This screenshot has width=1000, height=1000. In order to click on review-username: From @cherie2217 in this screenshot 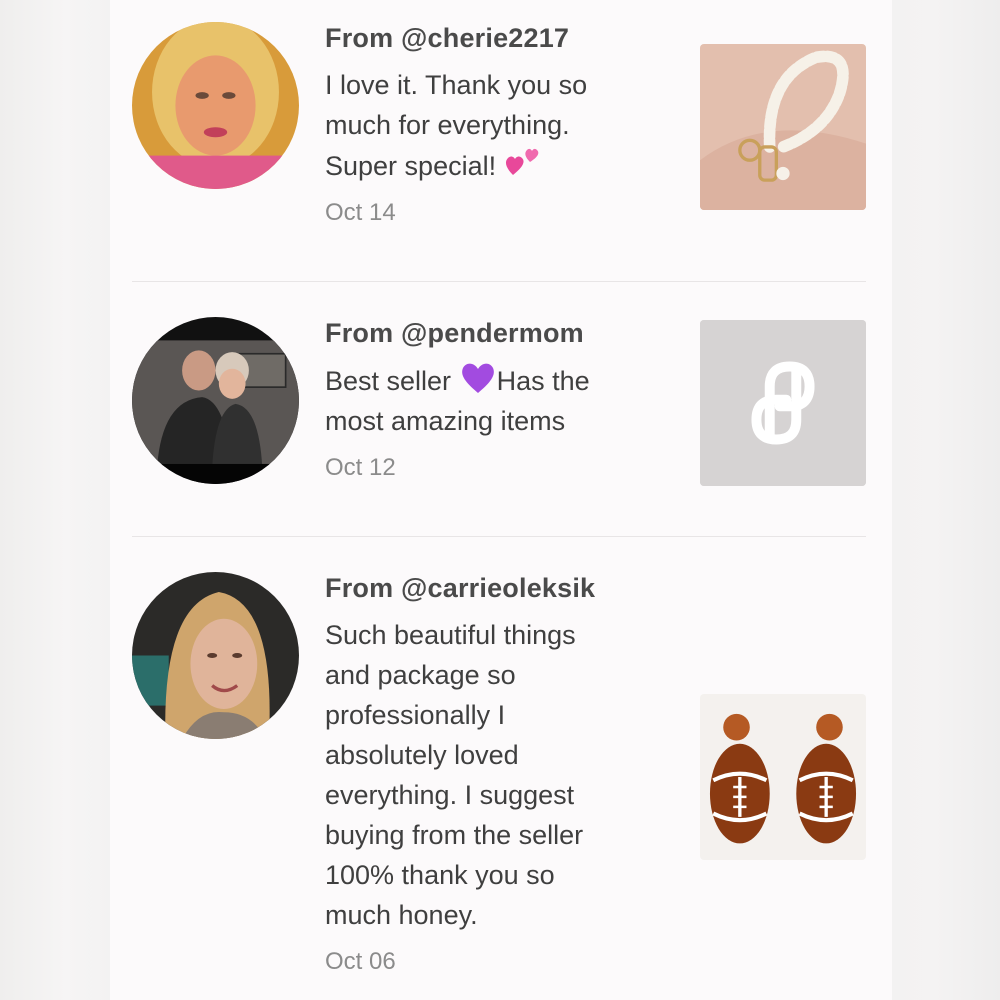, I will do `click(485, 38)`.